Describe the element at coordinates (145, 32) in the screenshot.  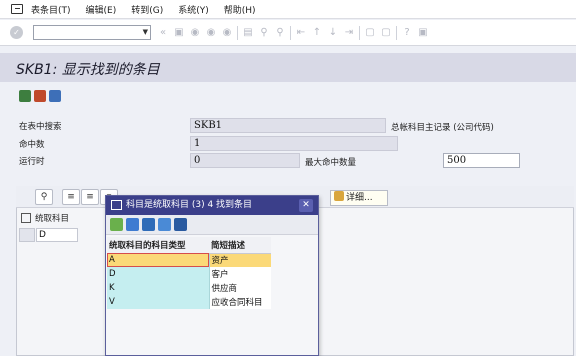
I see `chevron-down-icon: ▼` at that location.